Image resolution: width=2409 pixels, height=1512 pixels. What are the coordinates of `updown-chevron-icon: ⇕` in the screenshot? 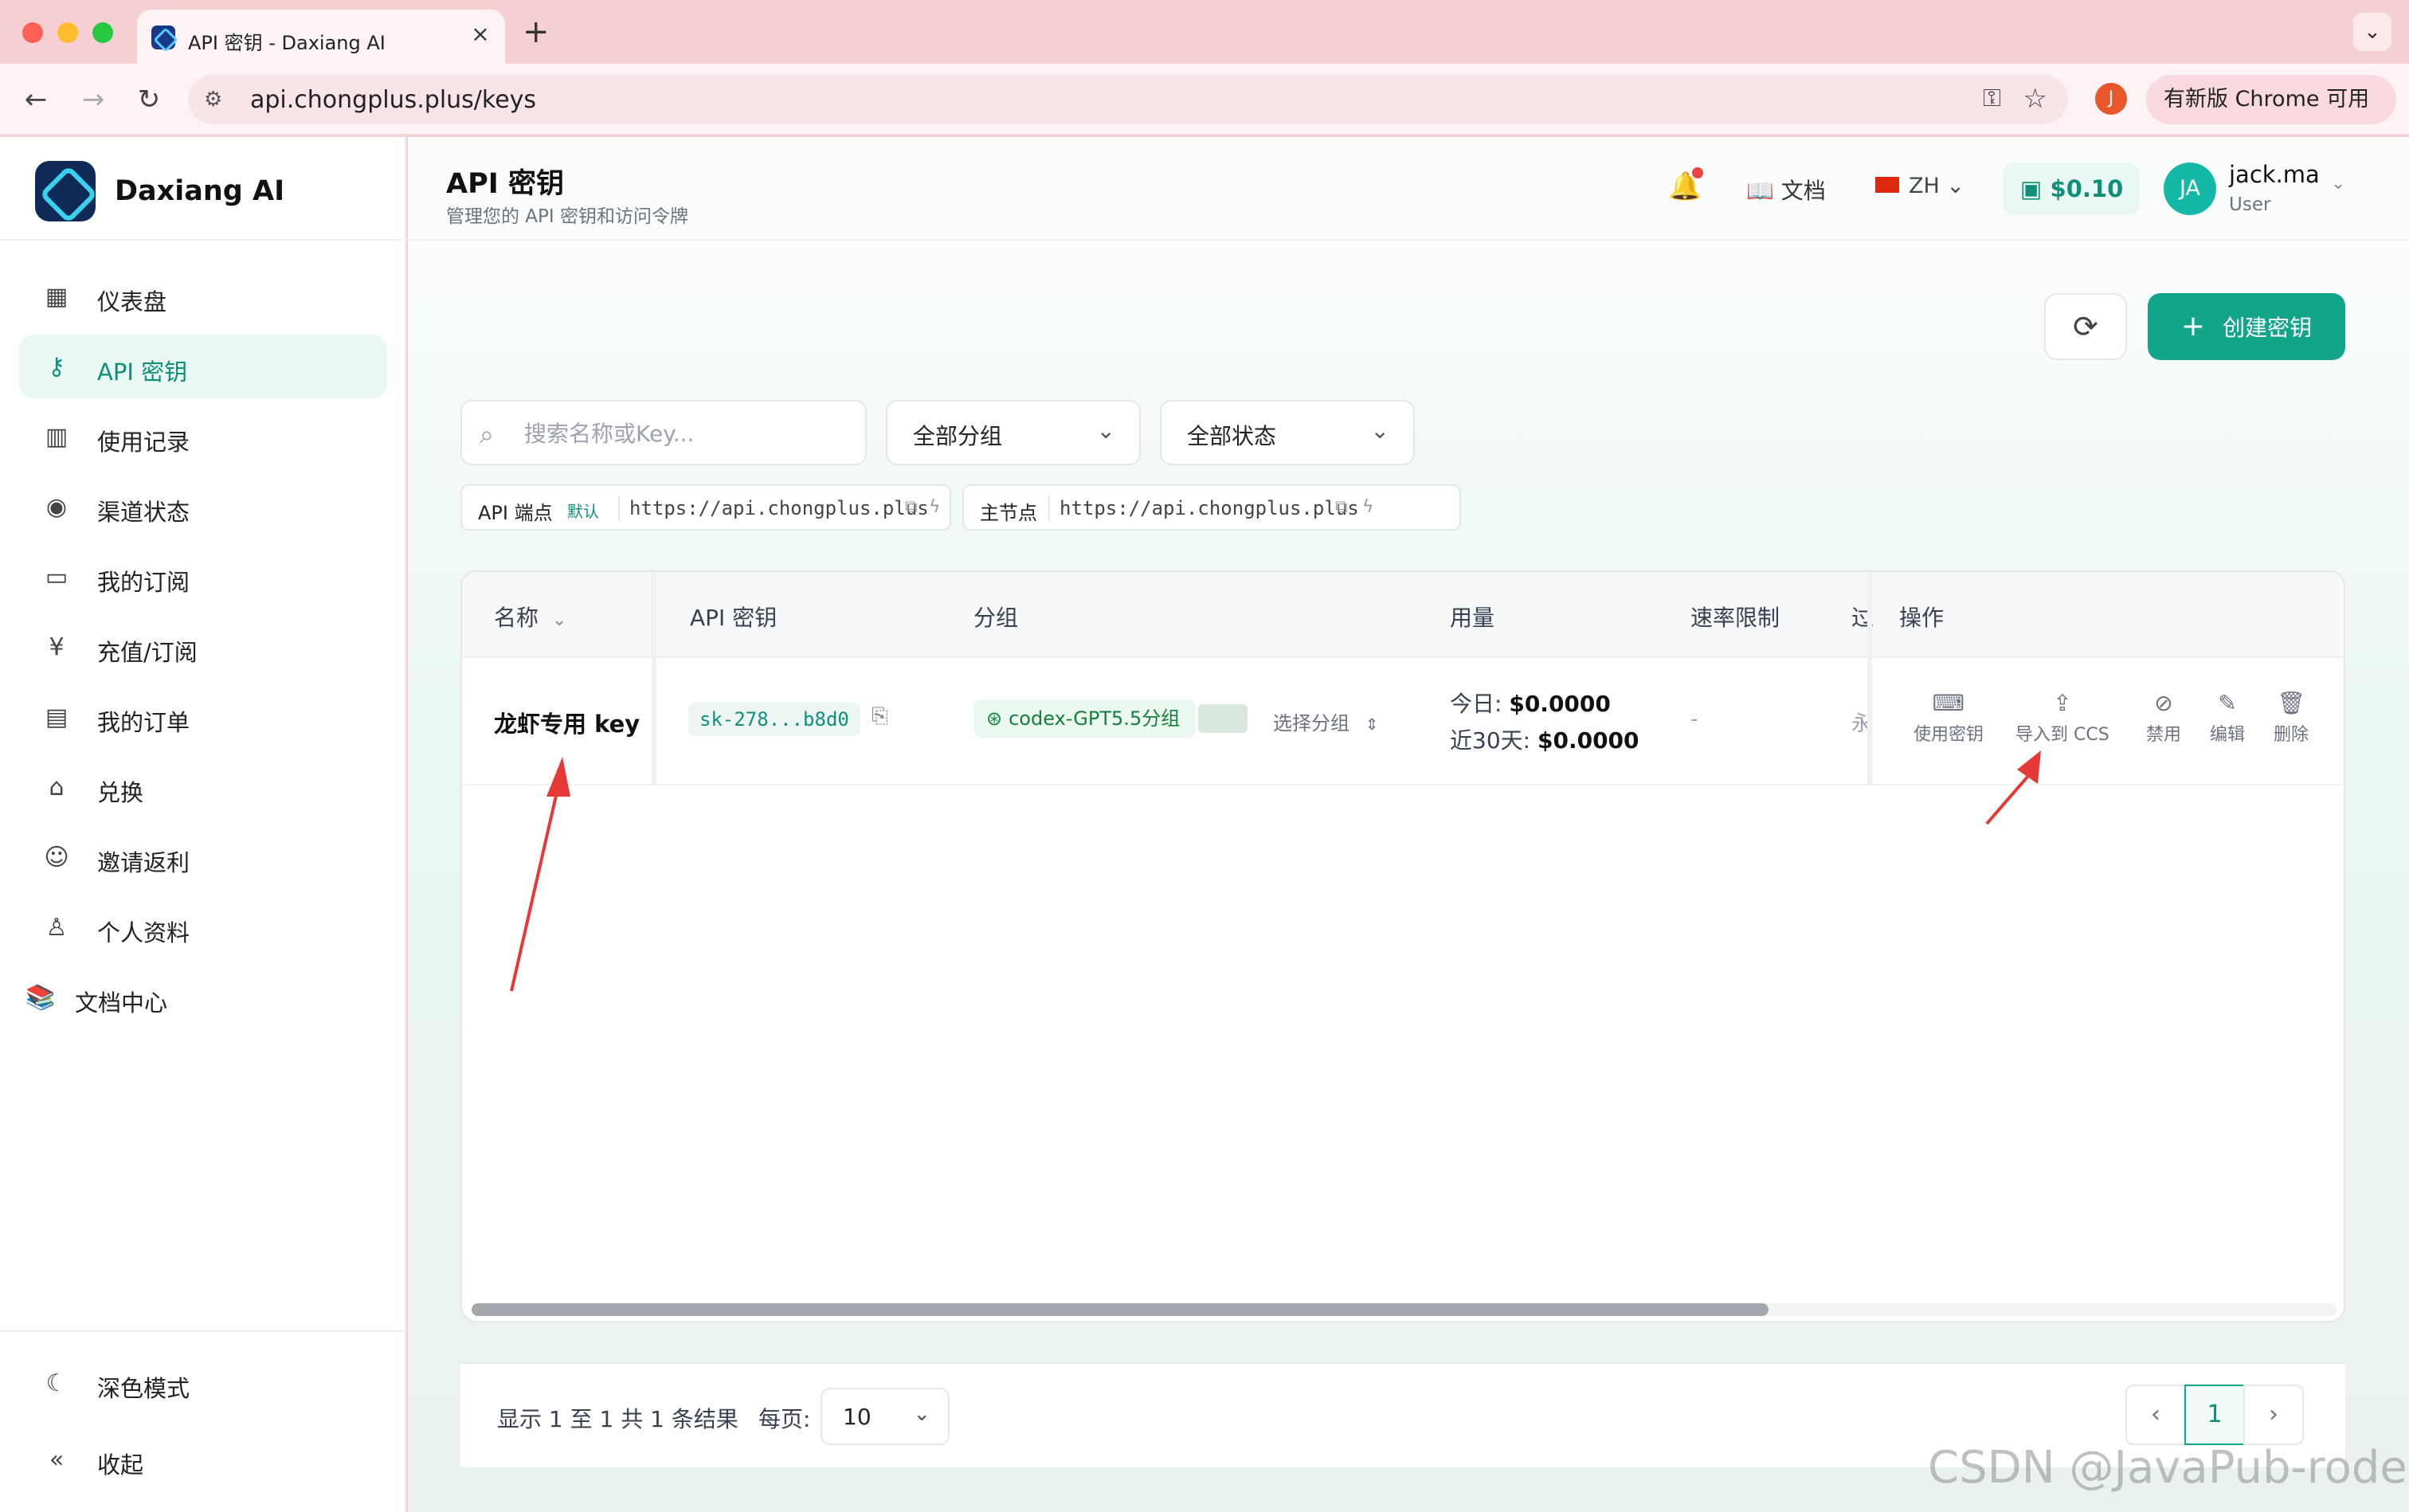 It's located at (1372, 725).